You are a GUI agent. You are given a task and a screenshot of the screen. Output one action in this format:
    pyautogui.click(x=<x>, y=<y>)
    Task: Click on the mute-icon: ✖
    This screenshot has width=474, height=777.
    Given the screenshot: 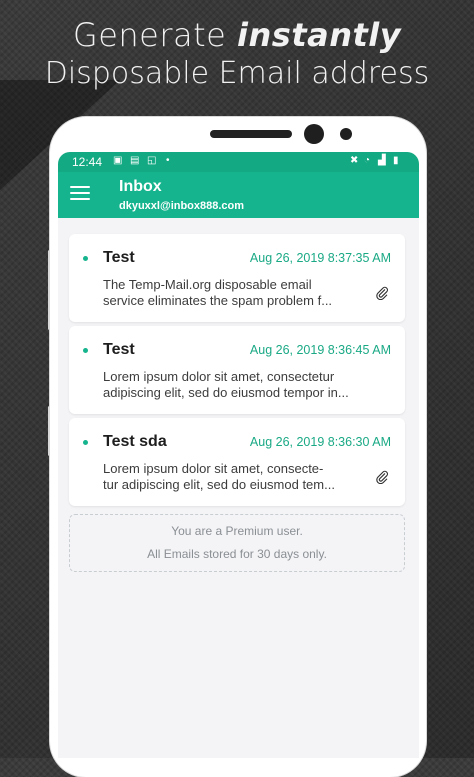 What is the action you would take?
    pyautogui.click(x=354, y=160)
    